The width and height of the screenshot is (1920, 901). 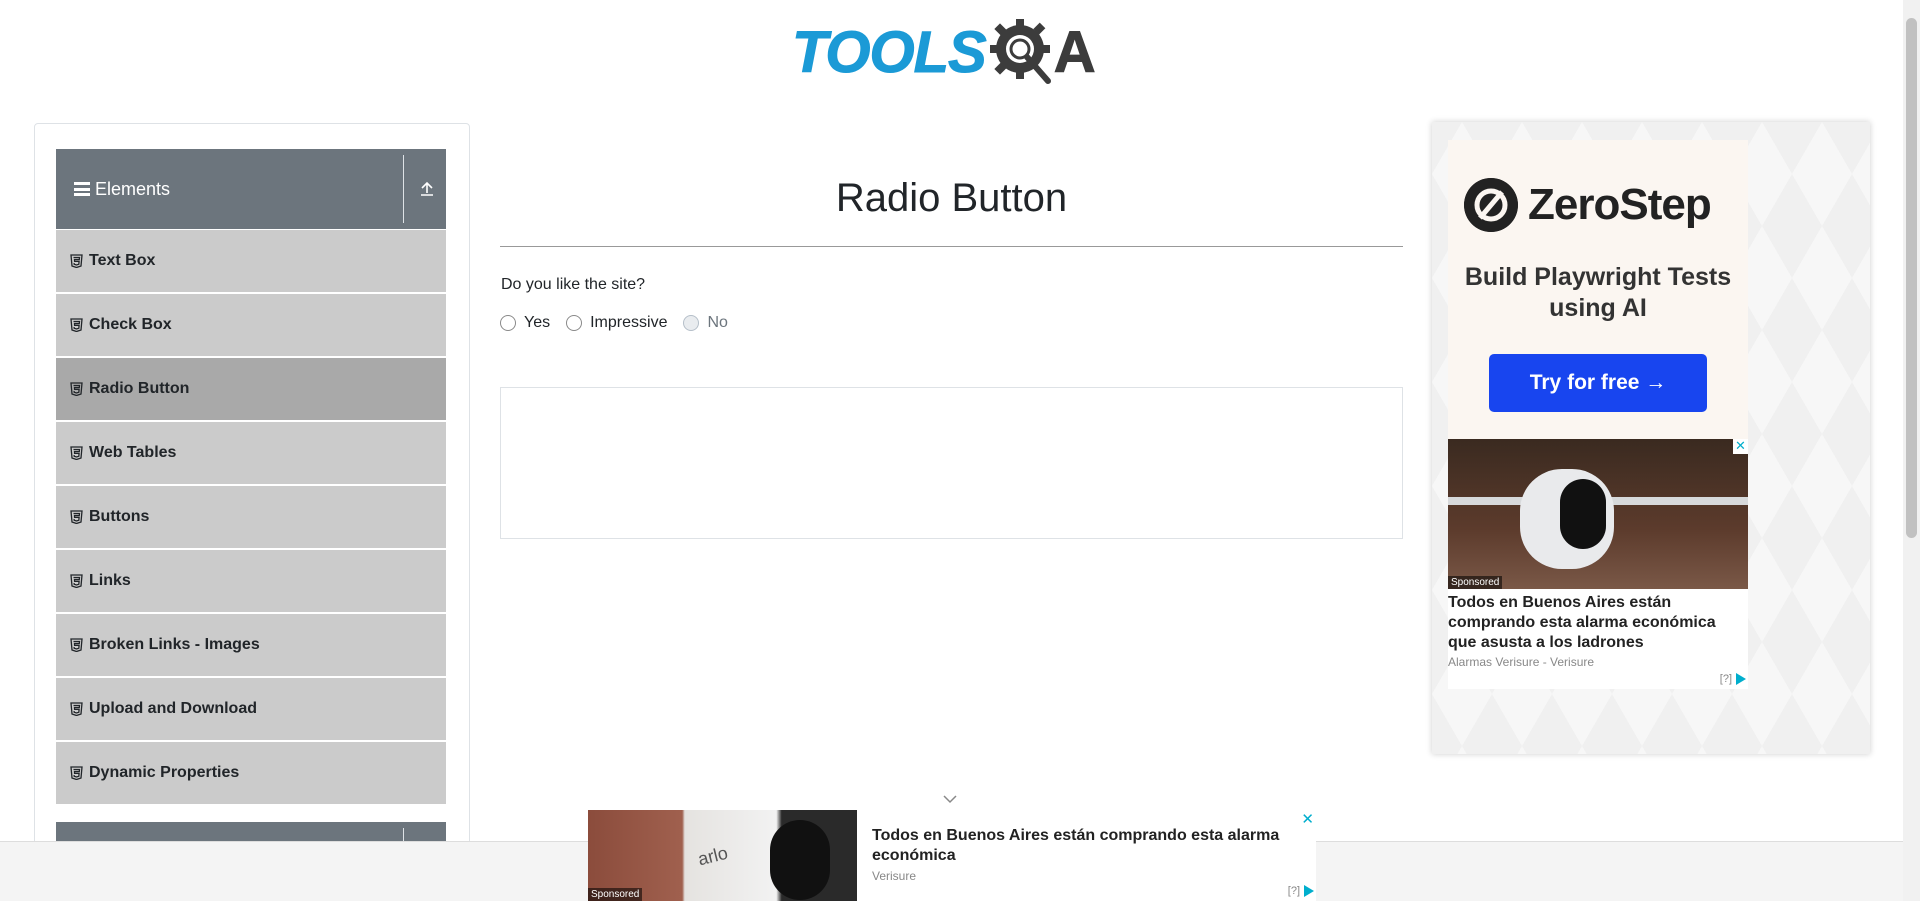 I want to click on menu-label: Buttons, so click(x=119, y=516).